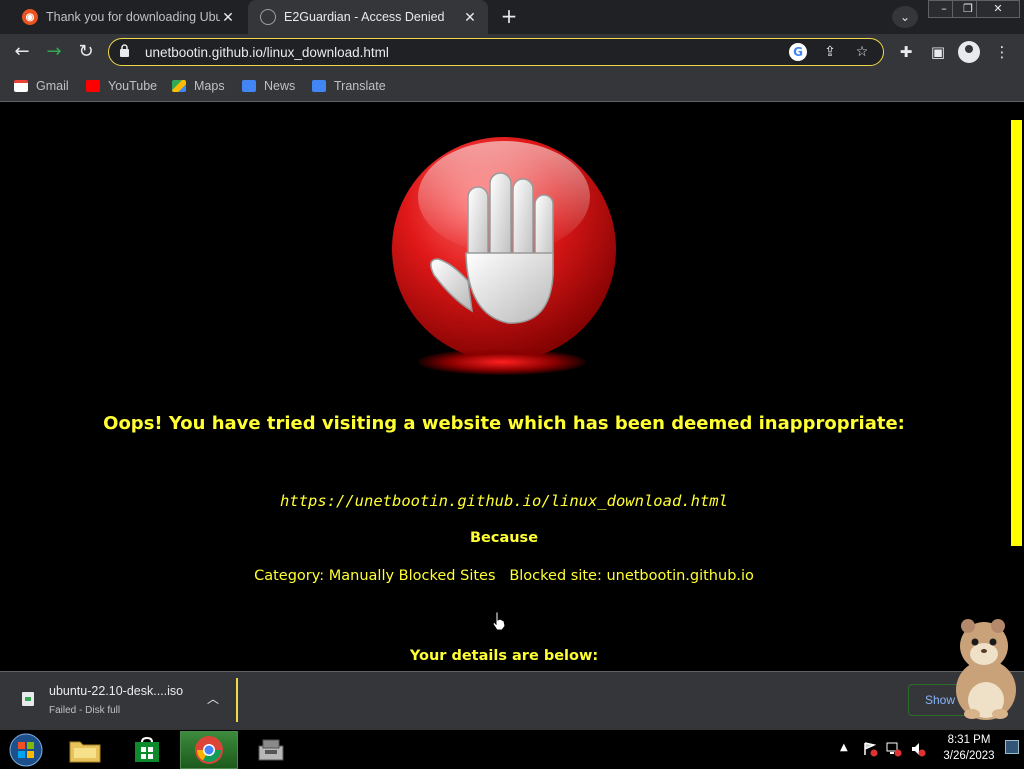 This screenshot has height=769, width=1024. I want to click on hamster-mascot-icon, so click(986, 669).